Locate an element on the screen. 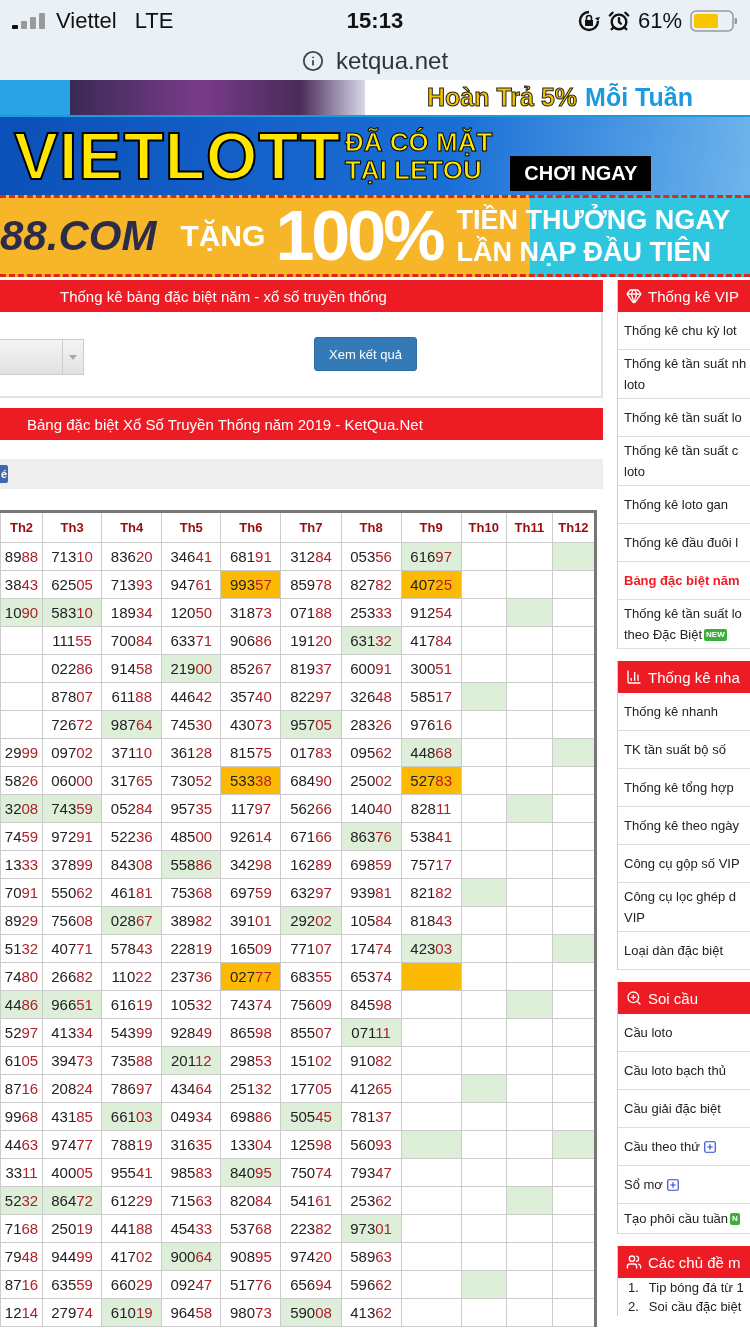 Image resolution: width=750 pixels, height=1334 pixels. table-cell: 35740 is located at coordinates (250, 696).